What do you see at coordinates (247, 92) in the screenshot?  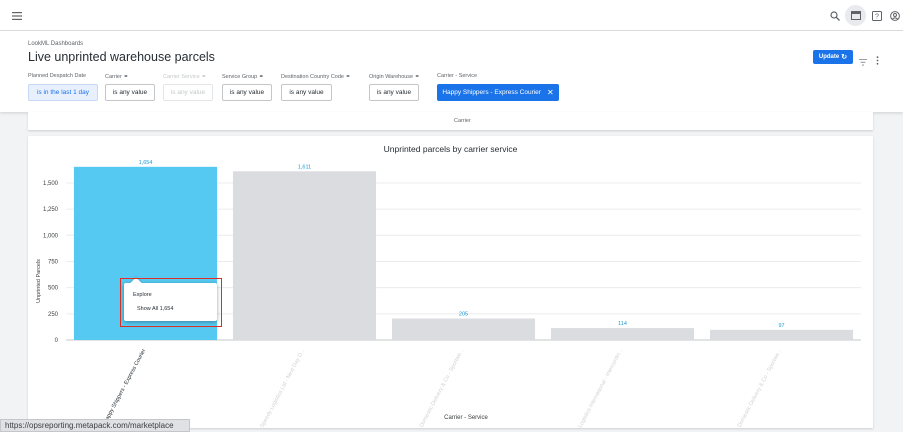 I see `filter-service-group: is any value` at bounding box center [247, 92].